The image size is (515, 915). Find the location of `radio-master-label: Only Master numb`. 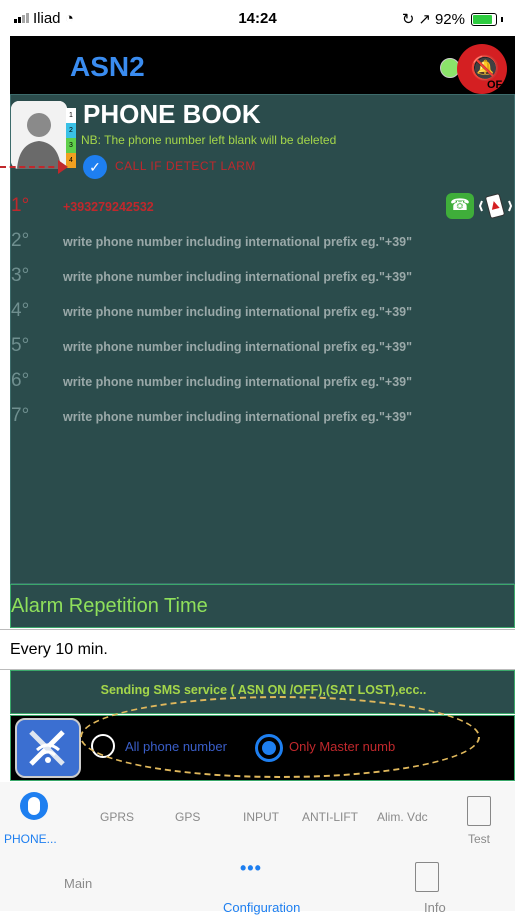

radio-master-label: Only Master numb is located at coordinates (342, 746).